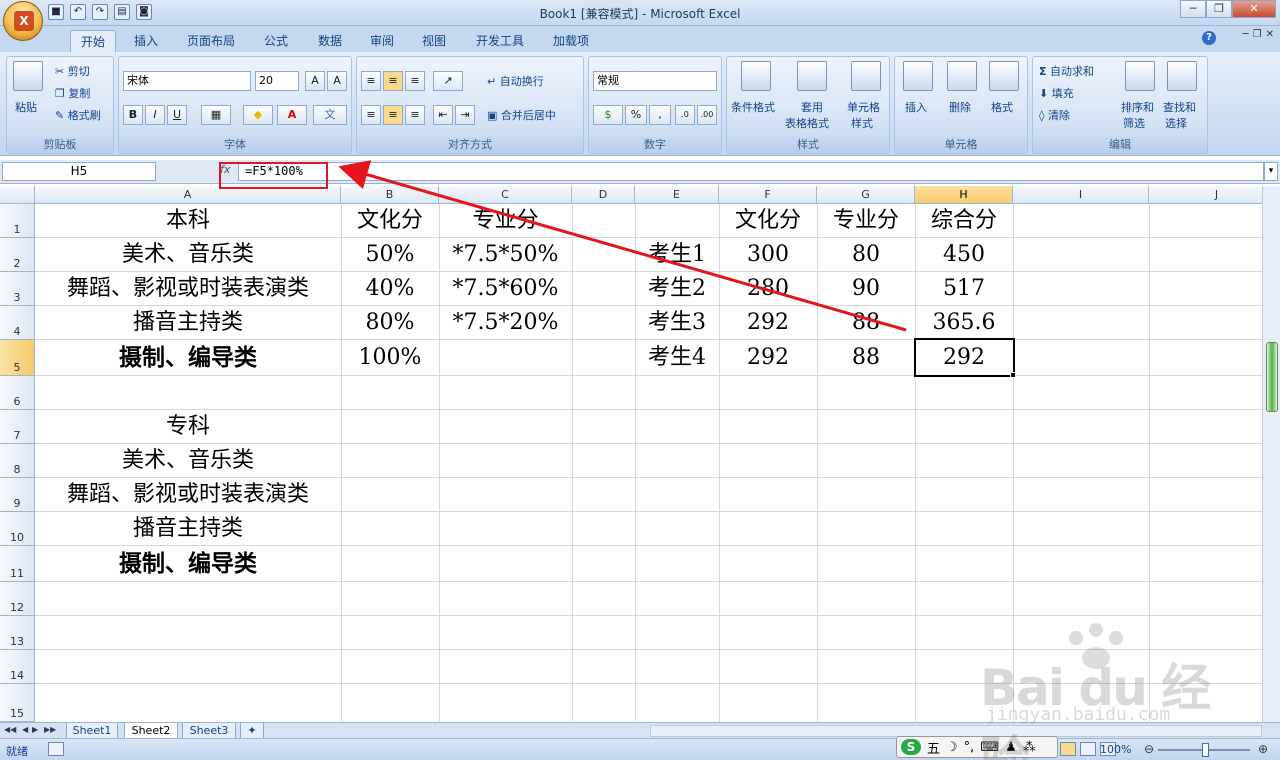  I want to click on prev-sheet-icon: ◀, so click(25, 729).